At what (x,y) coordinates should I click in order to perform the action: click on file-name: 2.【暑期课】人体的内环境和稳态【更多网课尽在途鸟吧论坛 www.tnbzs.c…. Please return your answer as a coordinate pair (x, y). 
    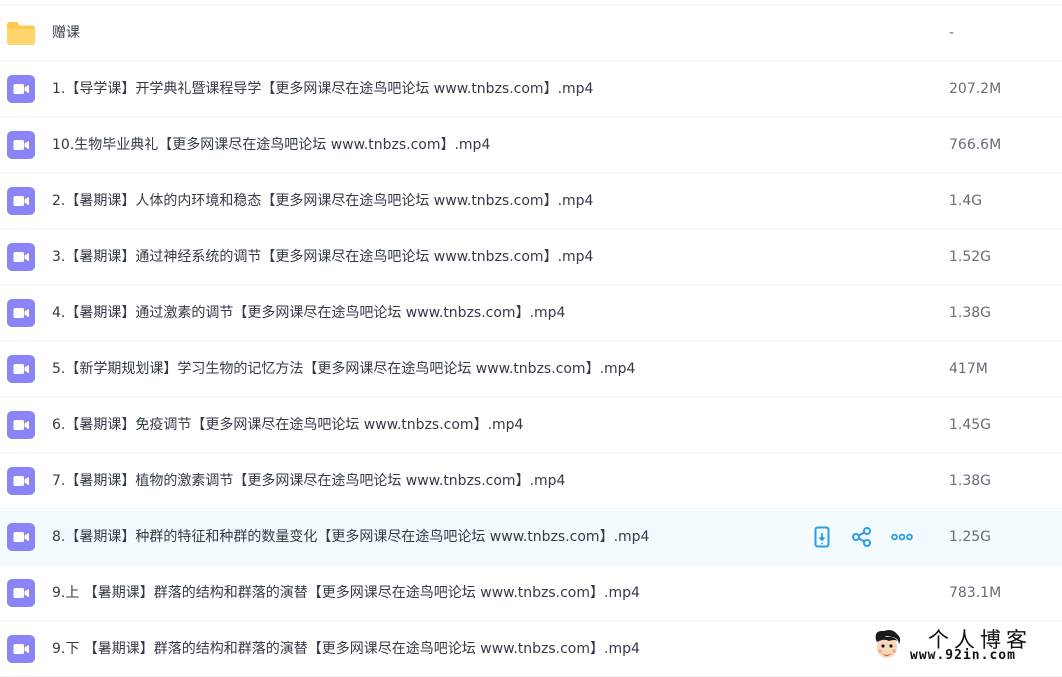
    Looking at the image, I should click on (322, 201).